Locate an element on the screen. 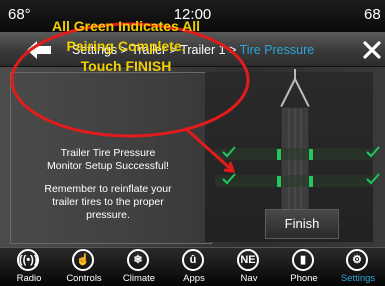 The image size is (385, 286). compass-icon: NE is located at coordinates (248, 260).